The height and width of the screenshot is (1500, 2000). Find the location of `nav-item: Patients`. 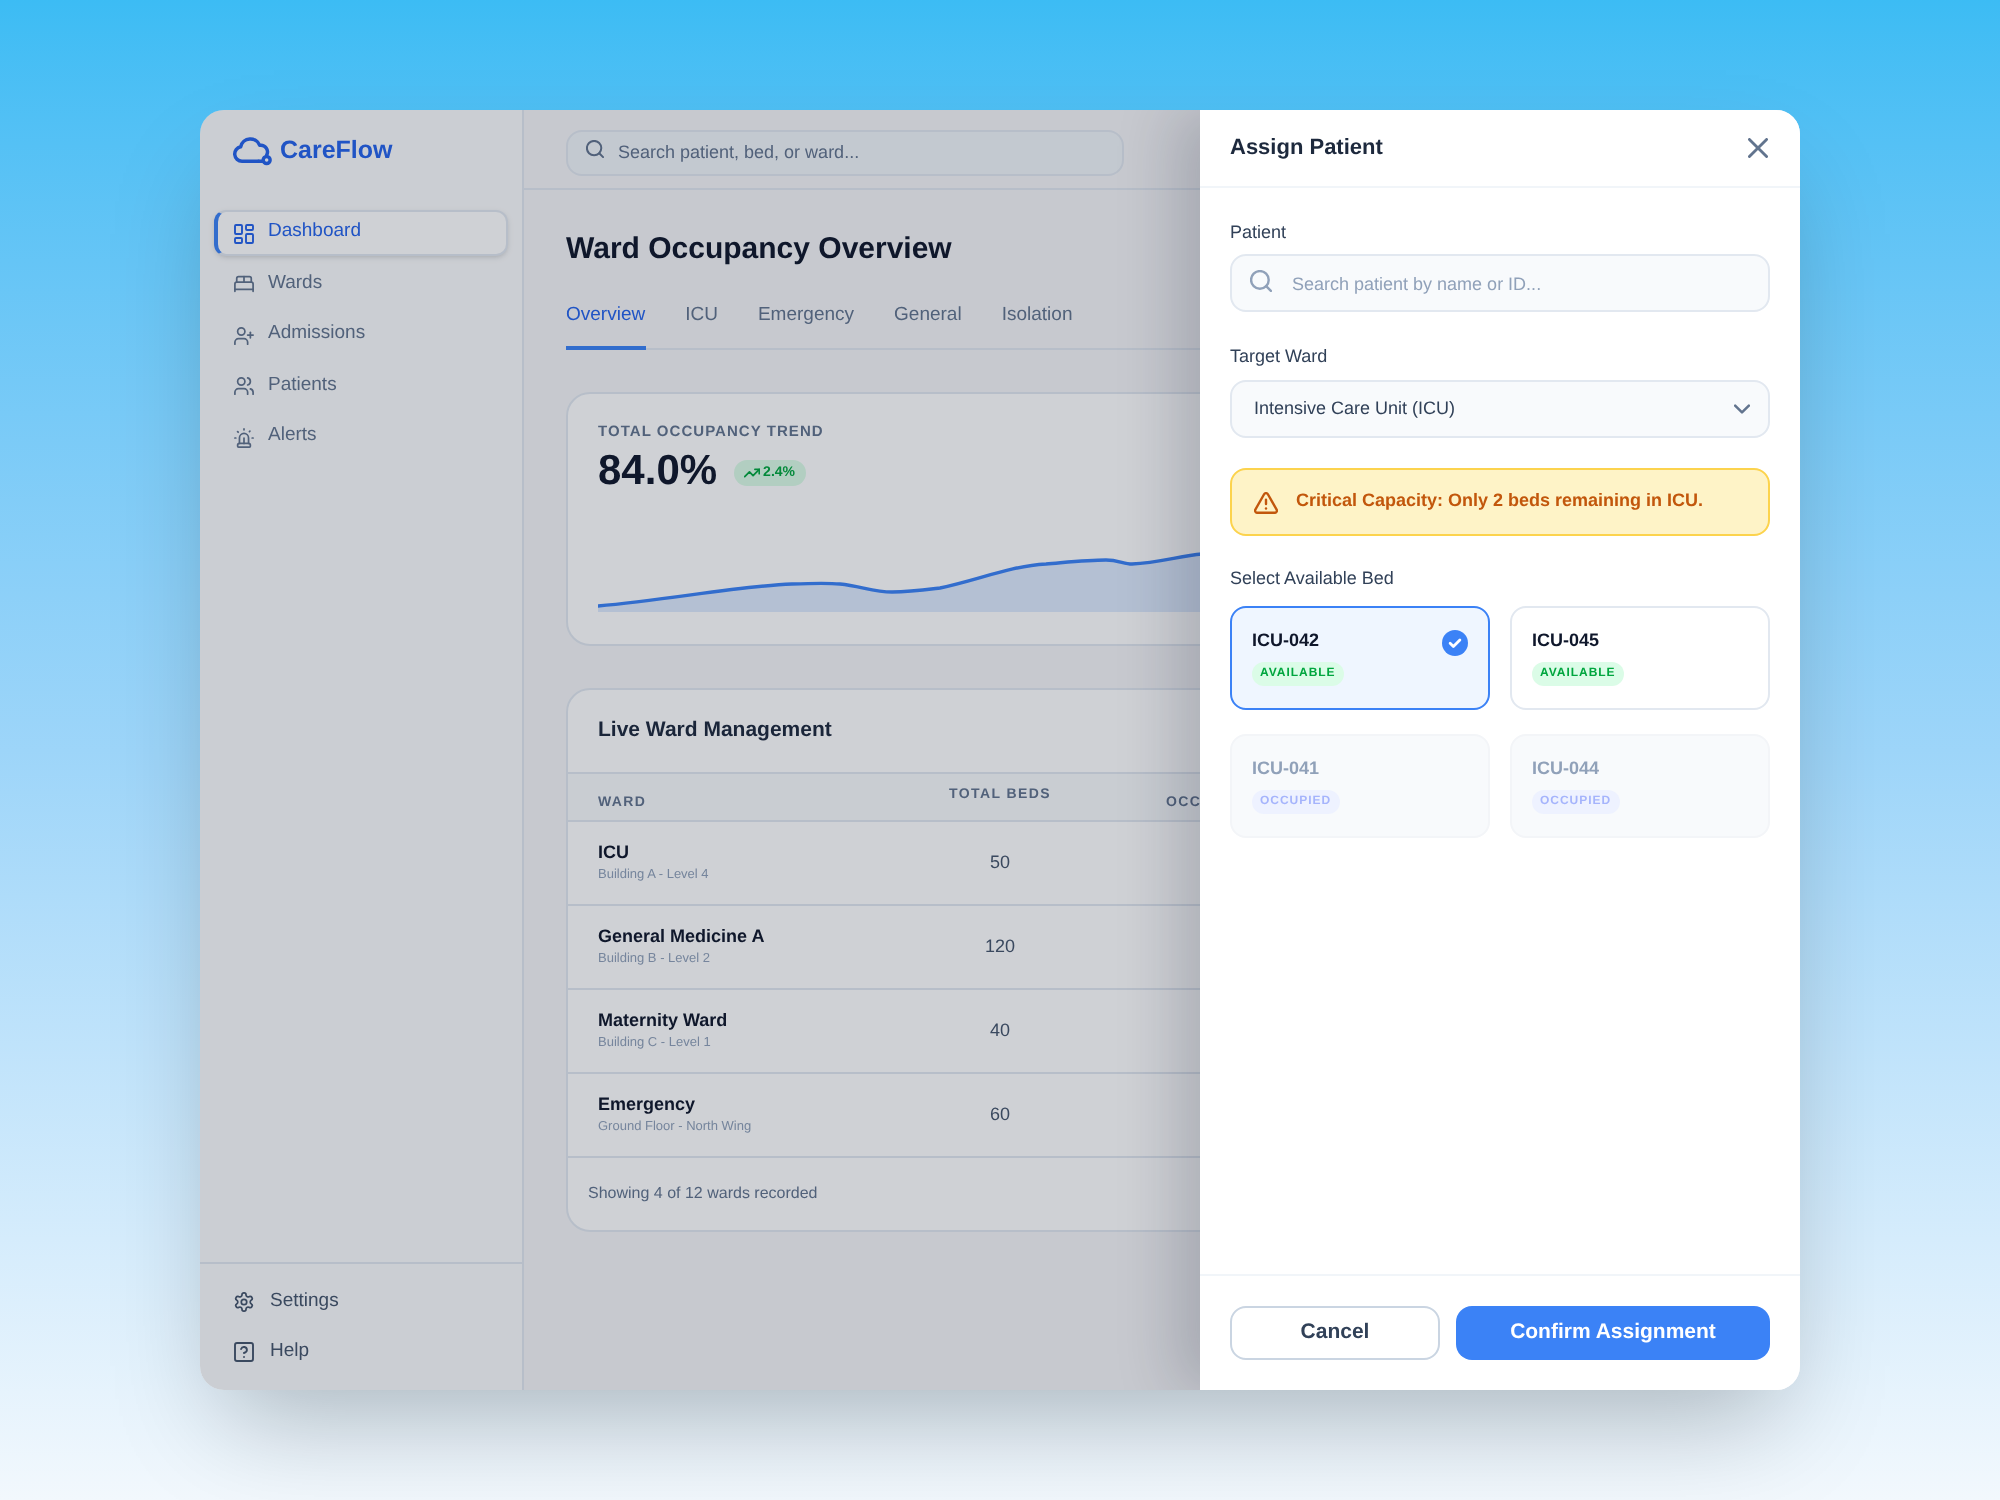

nav-item: Patients is located at coordinates (361, 386).